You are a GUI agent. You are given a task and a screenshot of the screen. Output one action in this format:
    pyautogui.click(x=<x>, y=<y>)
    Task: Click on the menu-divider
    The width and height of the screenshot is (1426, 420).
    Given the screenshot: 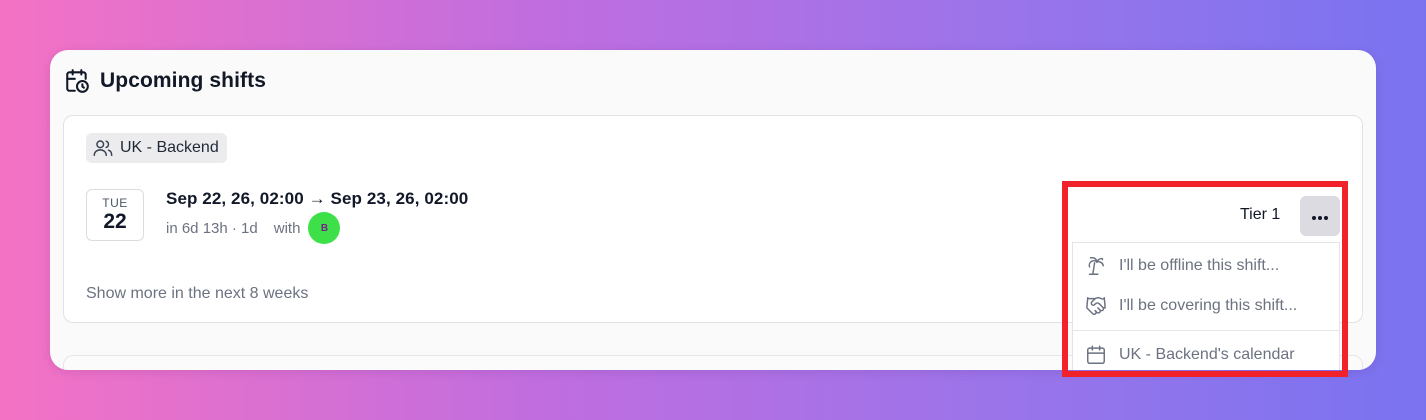 What is the action you would take?
    pyautogui.click(x=1206, y=330)
    